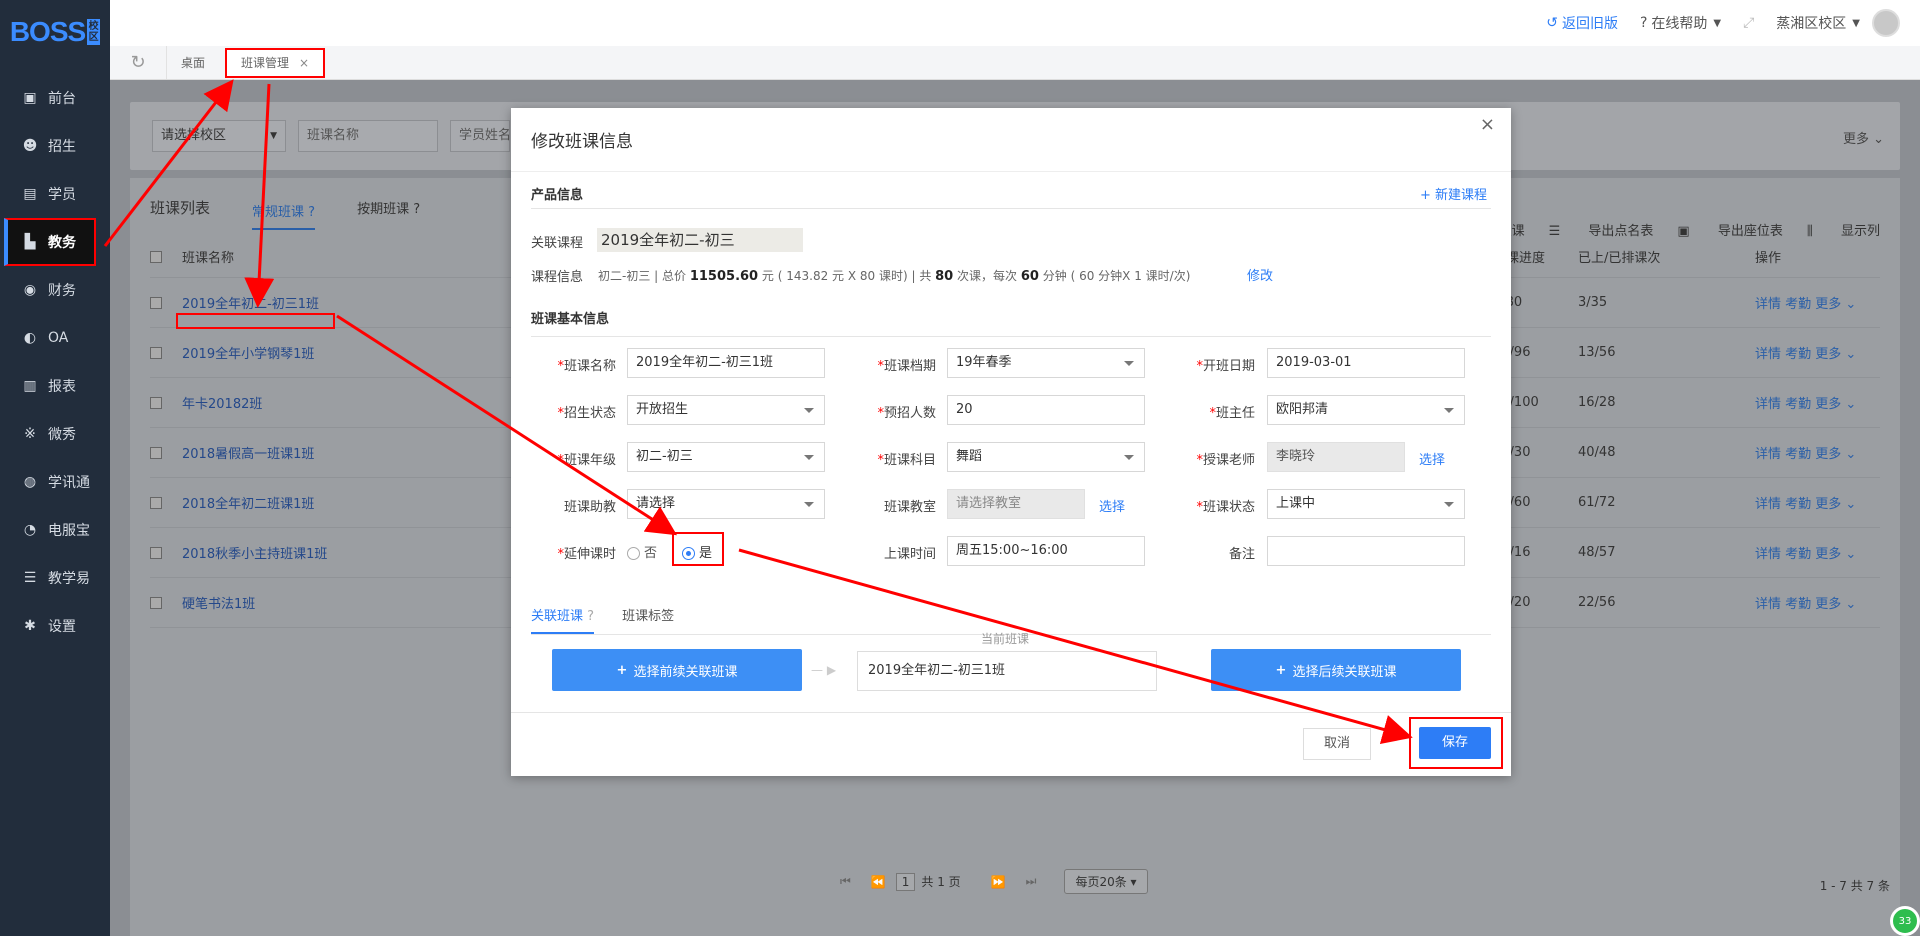  What do you see at coordinates (1843, 229) in the screenshot?
I see `show-columns-button: ⫼ 显示列` at bounding box center [1843, 229].